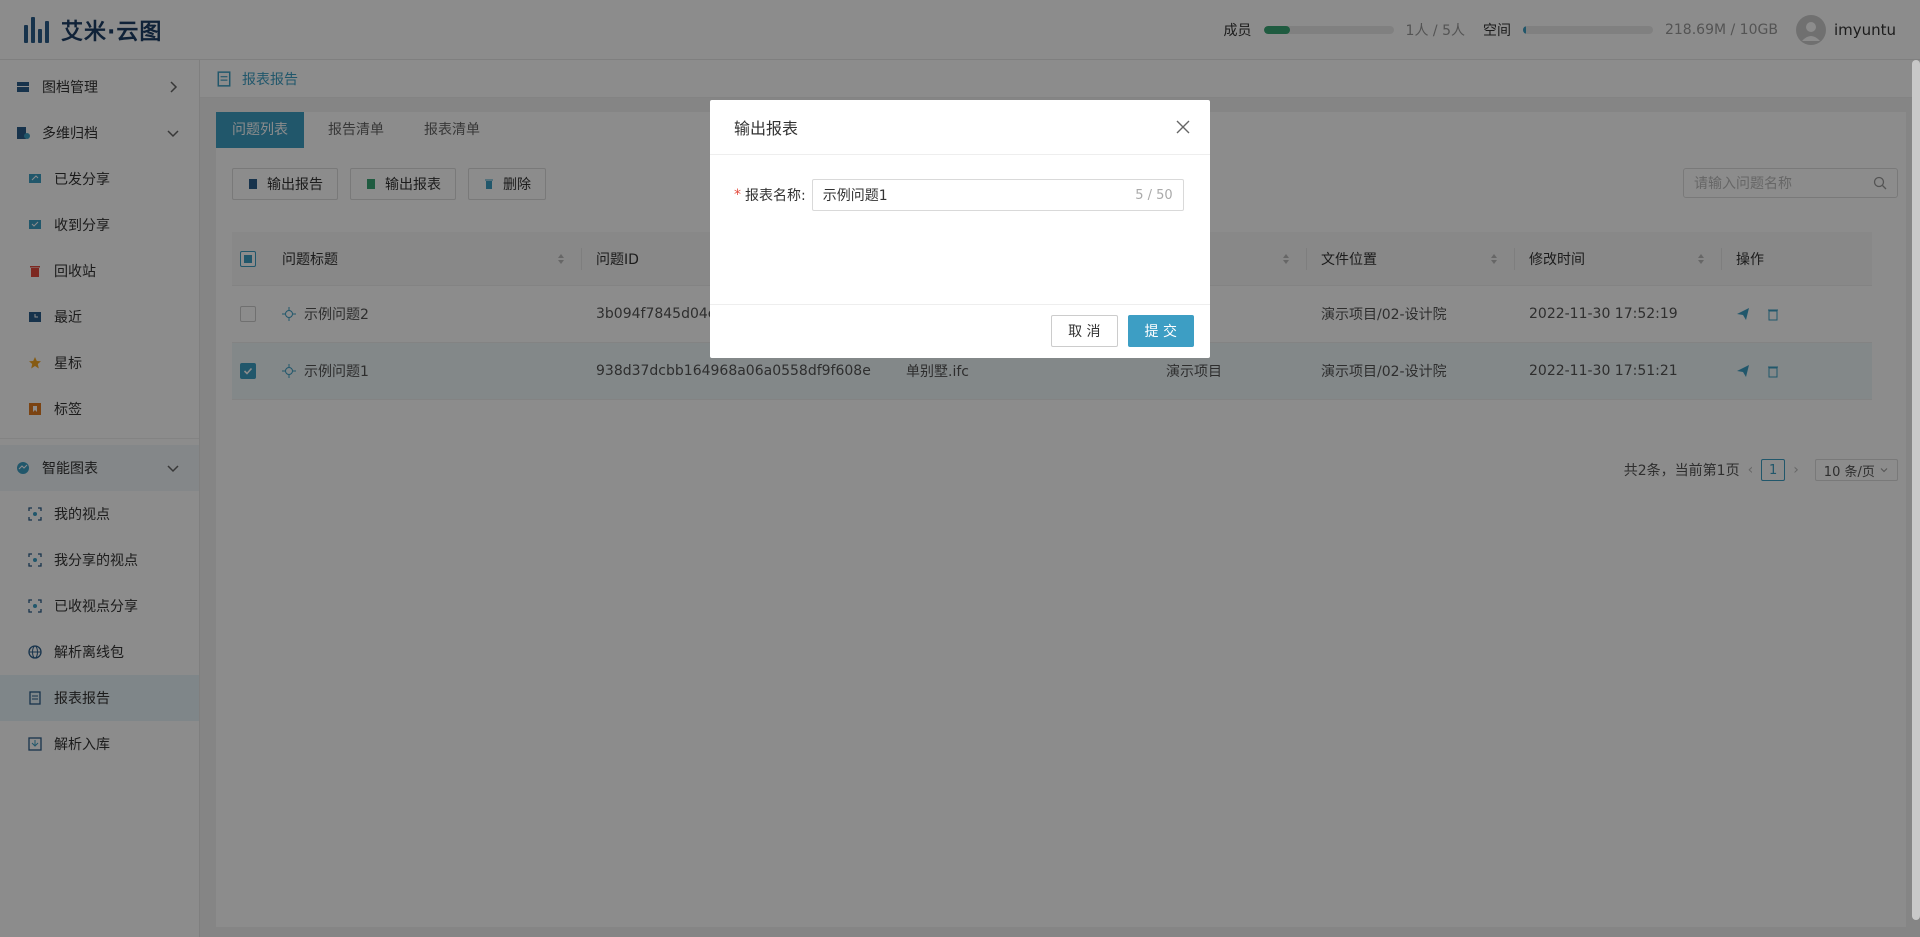 The width and height of the screenshot is (1920, 937). Describe the element at coordinates (960, 127) in the screenshot. I see `dialog-header: 输出报表` at that location.